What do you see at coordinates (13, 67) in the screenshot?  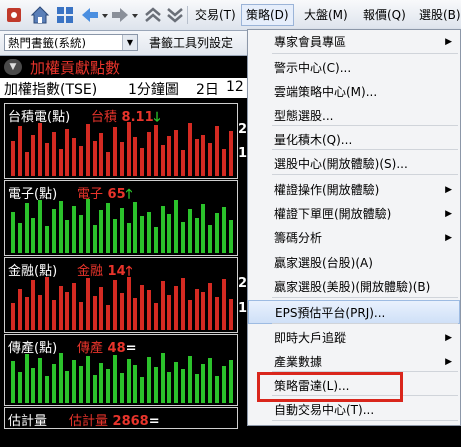 I see `panel-collapse-icon: ▼` at bounding box center [13, 67].